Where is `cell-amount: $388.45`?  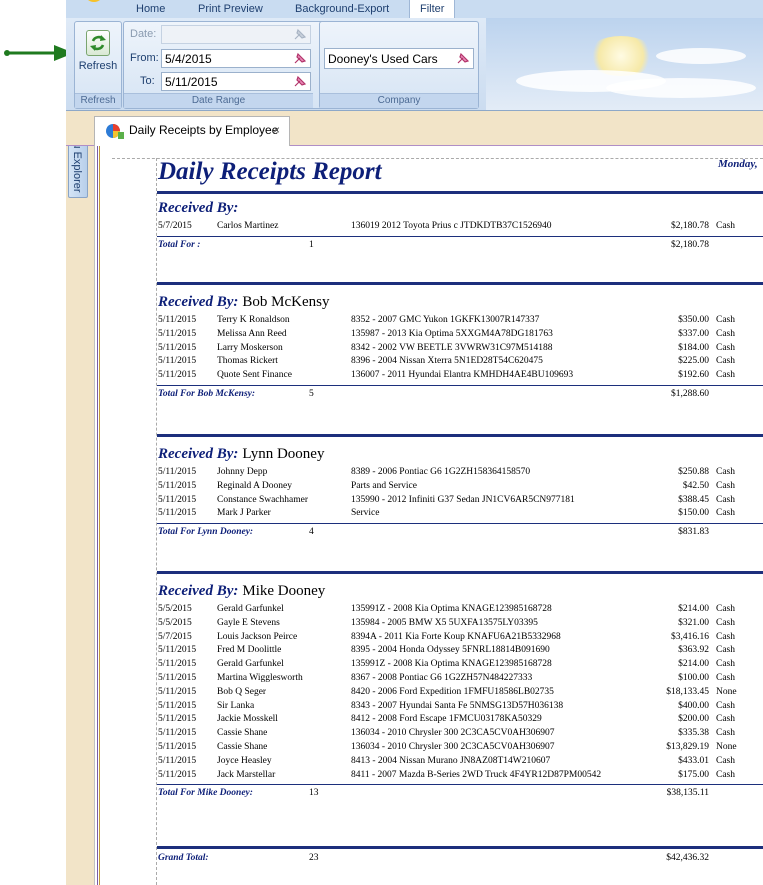
cell-amount: $388.45 is located at coordinates (693, 499).